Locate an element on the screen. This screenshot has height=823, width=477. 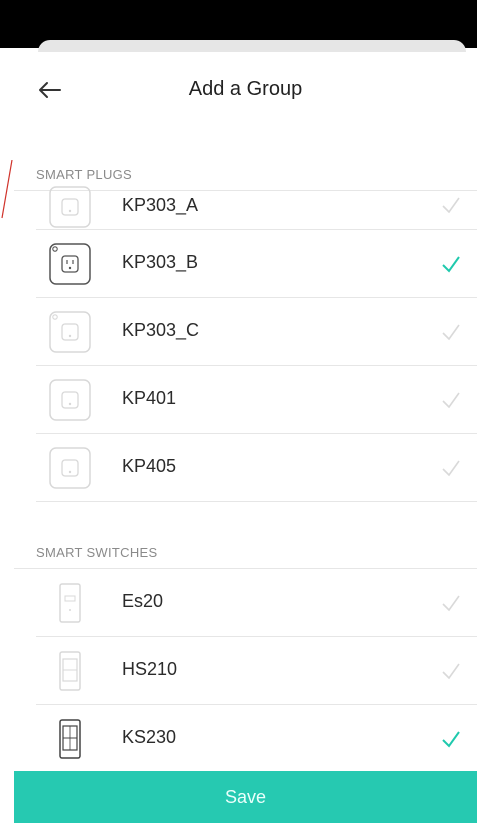
device-row: KP303_C is located at coordinates (256, 332).